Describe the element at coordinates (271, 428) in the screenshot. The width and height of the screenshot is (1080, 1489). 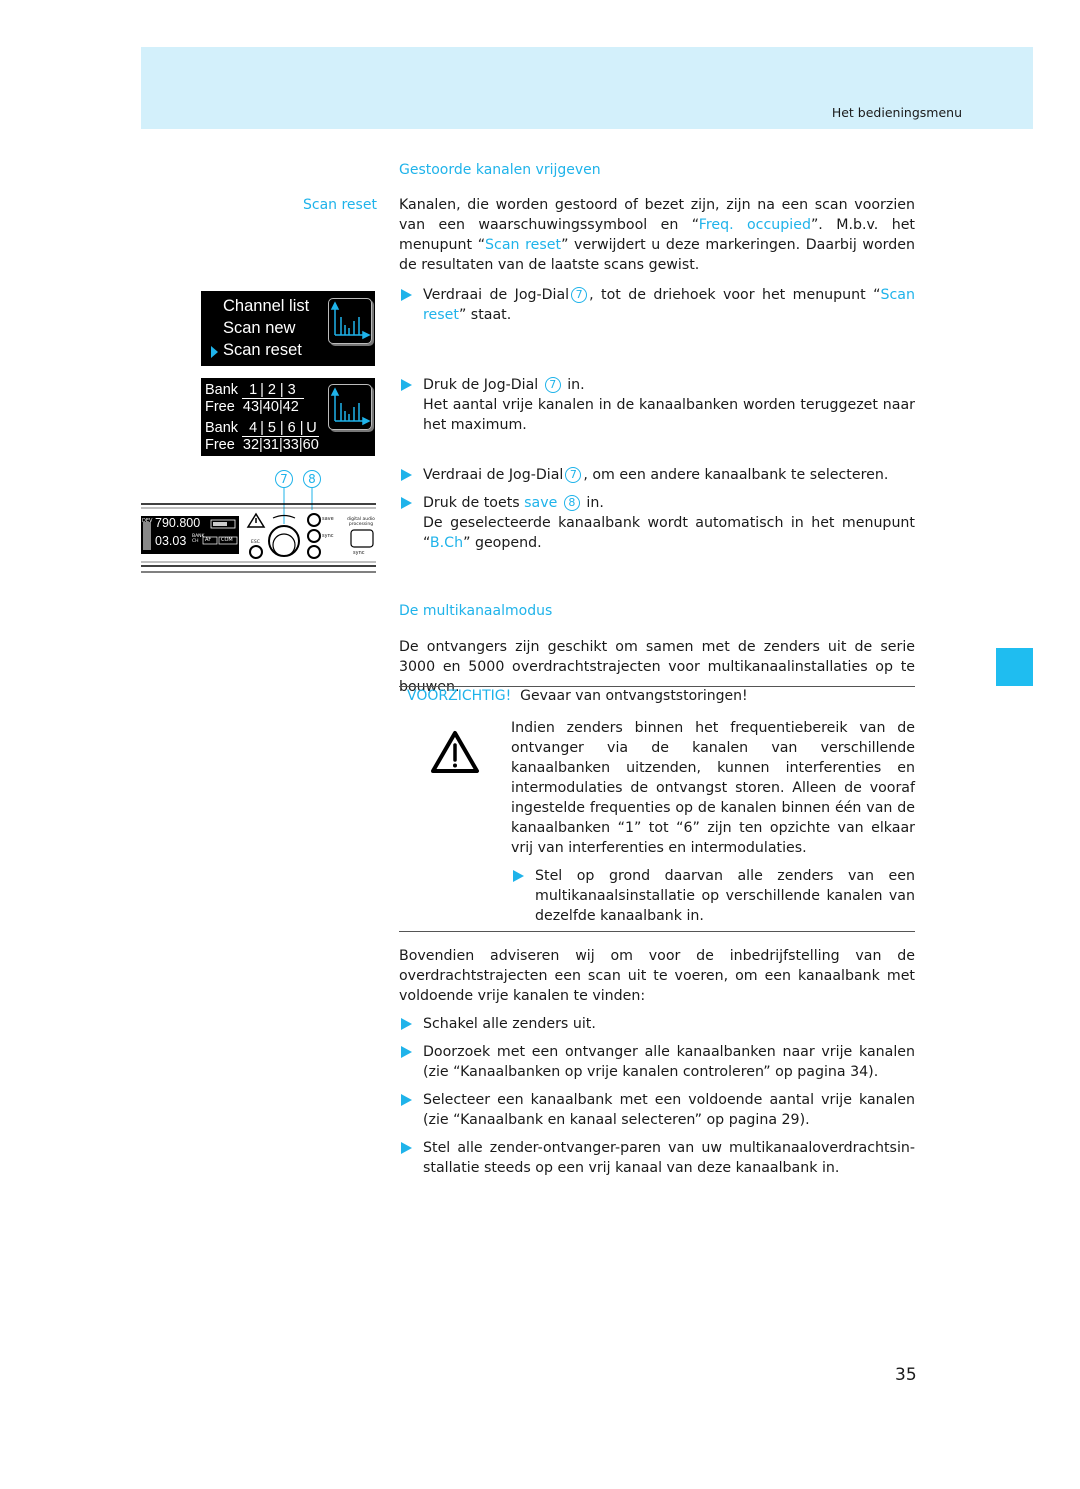
I see `bank-number: 5` at that location.